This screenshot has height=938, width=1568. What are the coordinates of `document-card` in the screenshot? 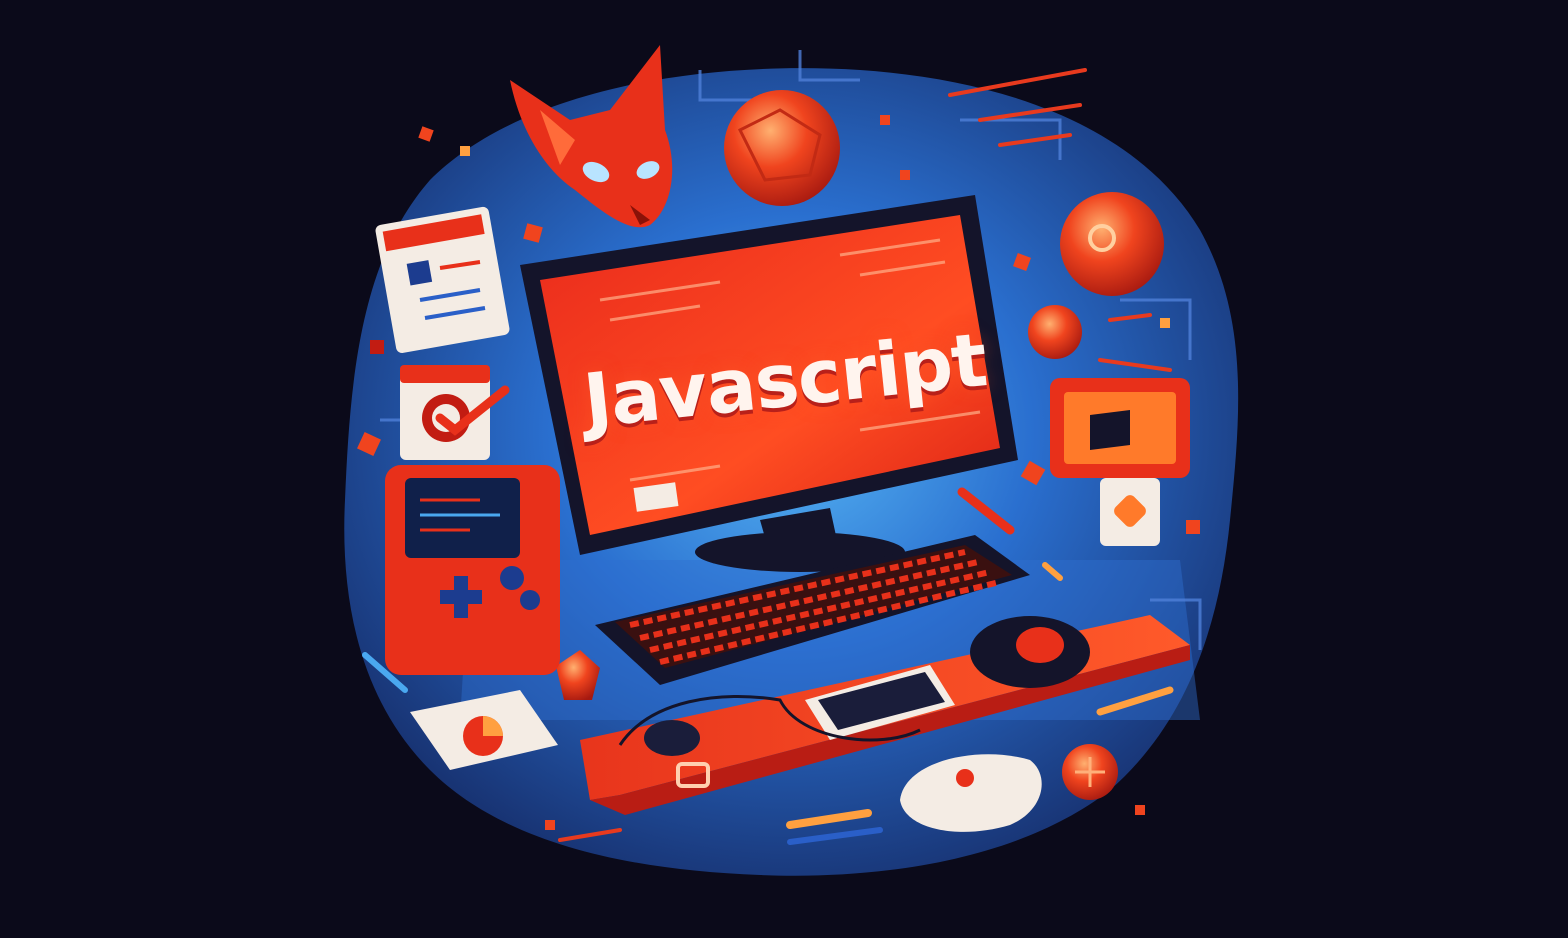 It's located at (442, 279).